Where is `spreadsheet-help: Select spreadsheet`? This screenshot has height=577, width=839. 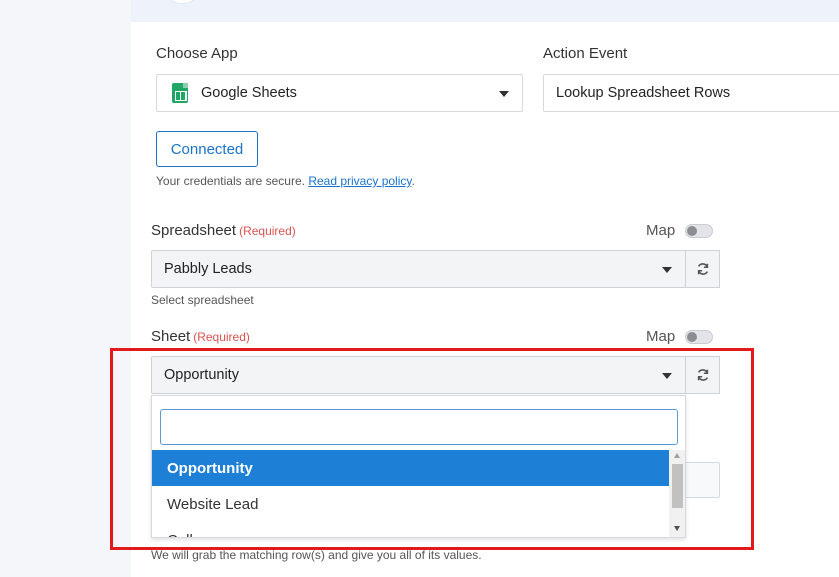
spreadsheet-help: Select spreadsheet is located at coordinates (202, 300).